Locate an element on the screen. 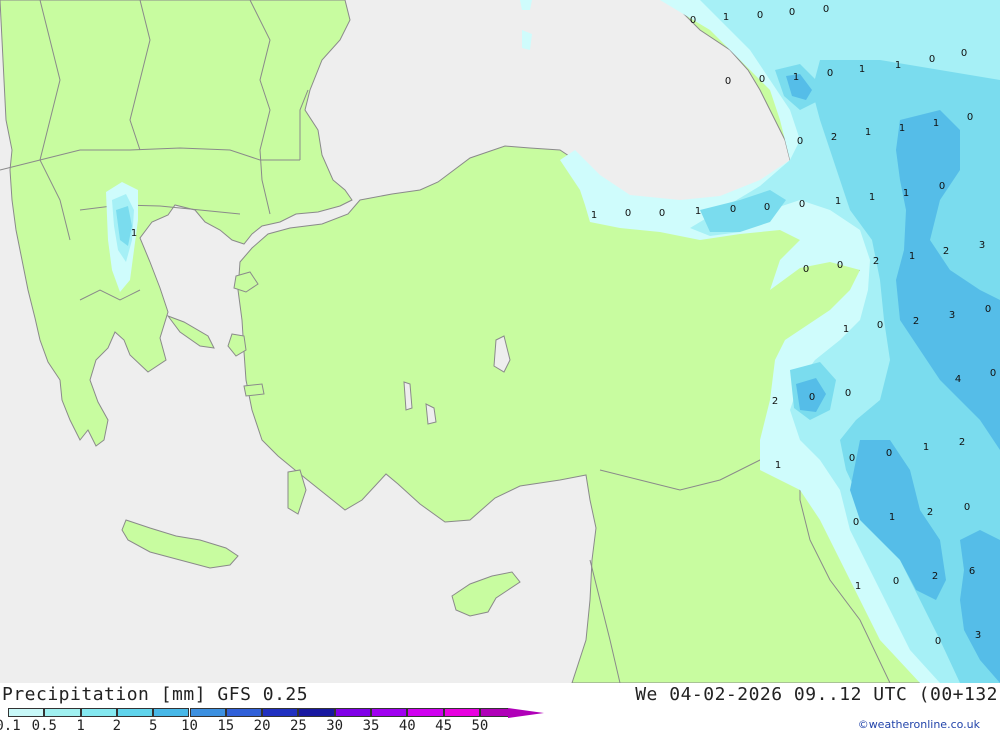 This screenshot has height=734, width=1000. credit-link: ©weatheronline.co.uk is located at coordinates (919, 724).